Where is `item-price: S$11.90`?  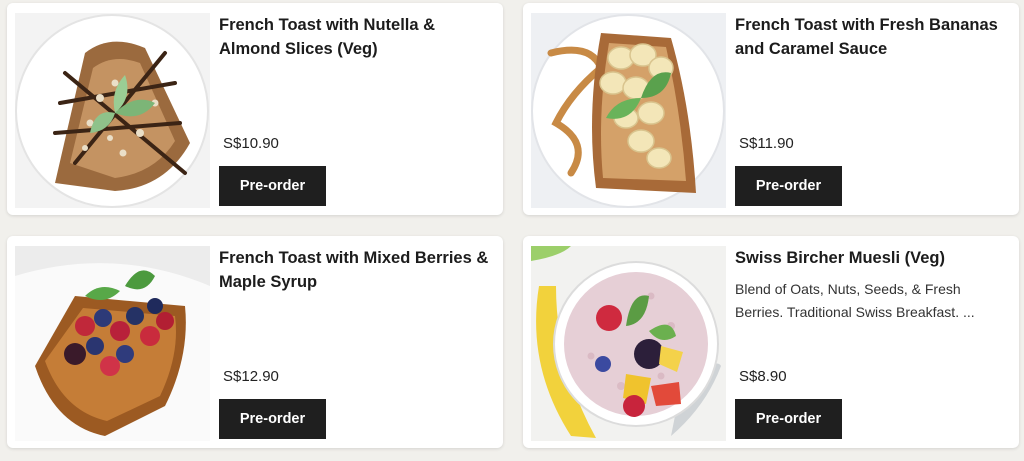 item-price: S$11.90 is located at coordinates (766, 143).